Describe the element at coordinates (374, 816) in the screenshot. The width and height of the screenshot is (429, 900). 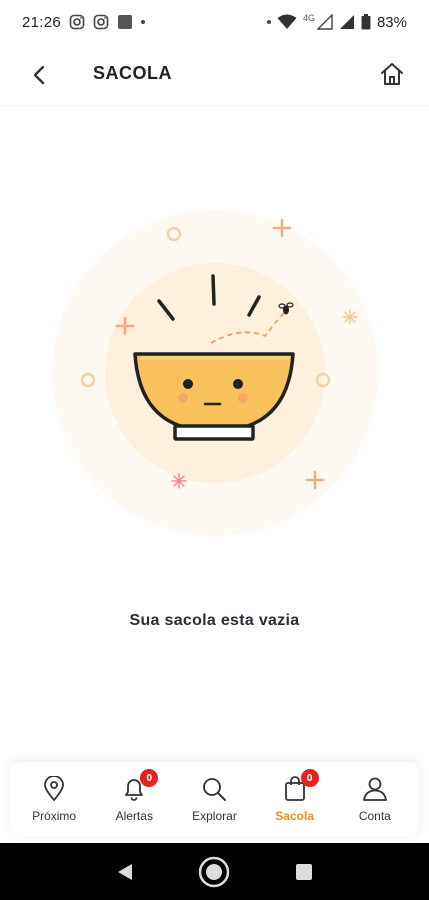
I see `nav-label: Conta` at that location.